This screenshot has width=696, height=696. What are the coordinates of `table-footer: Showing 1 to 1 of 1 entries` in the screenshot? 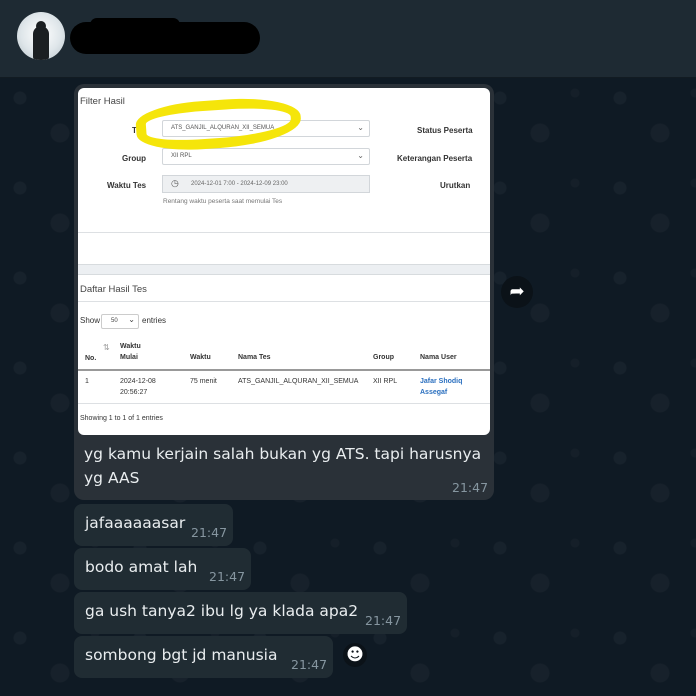 It's located at (121, 418).